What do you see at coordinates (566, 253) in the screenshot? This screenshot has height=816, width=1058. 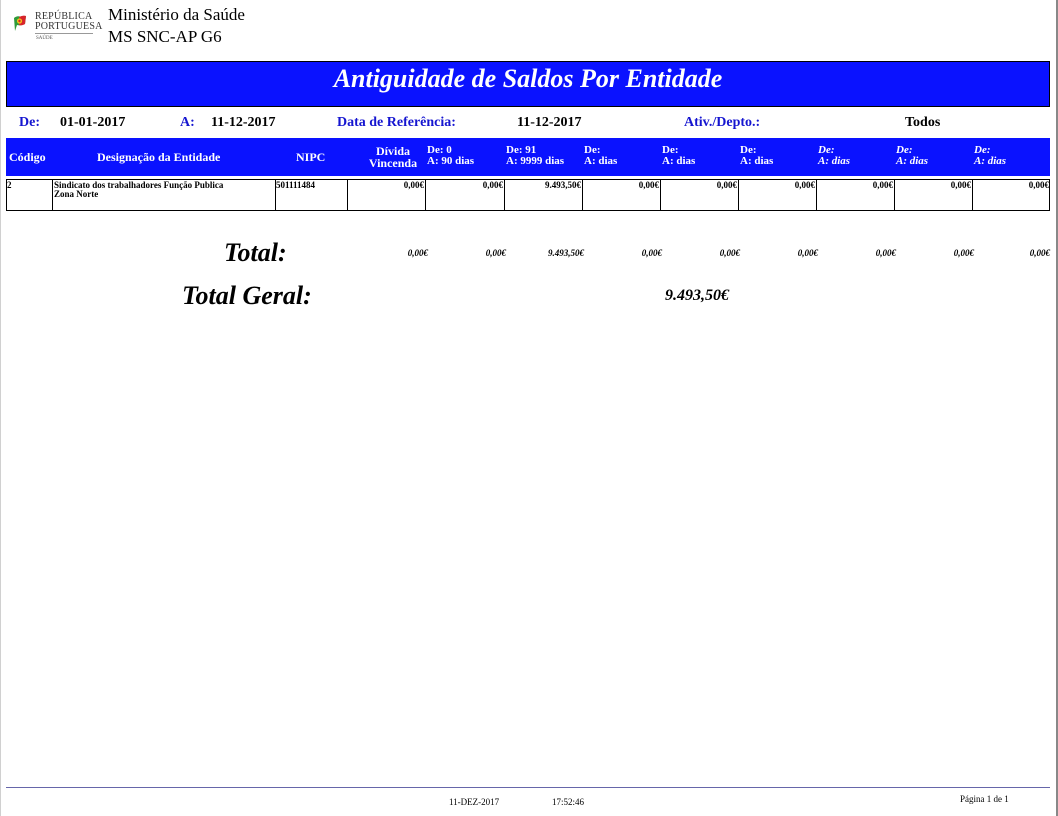 I see `total-bucket-2: 9.493,50€` at bounding box center [566, 253].